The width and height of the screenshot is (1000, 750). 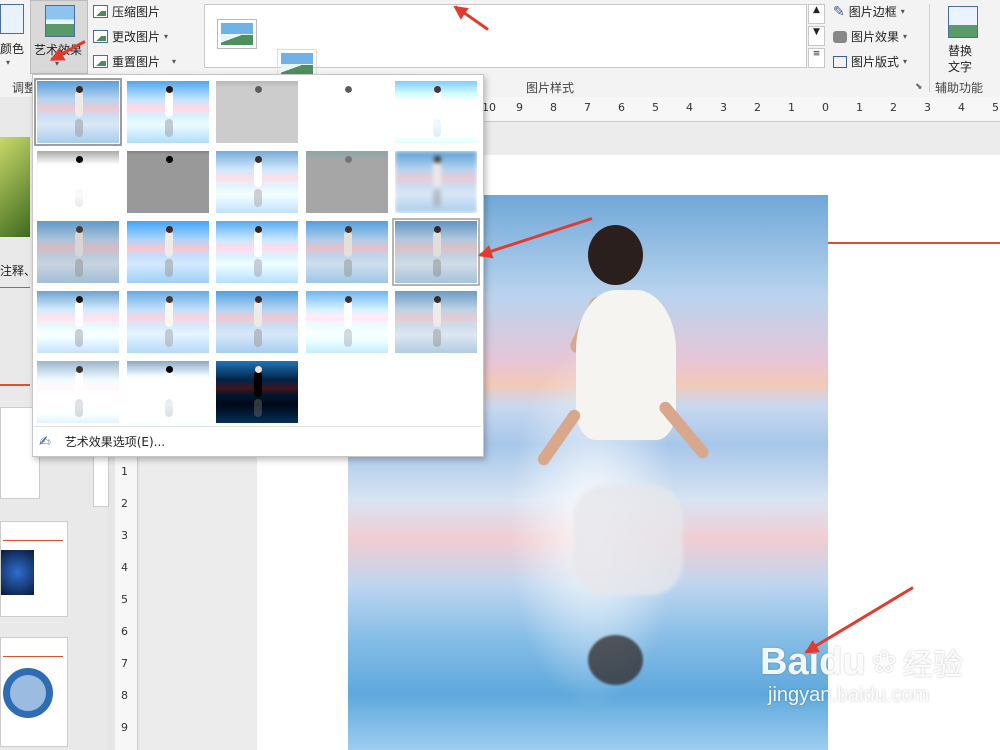 I want to click on styles-scroll-down-button: ▼, so click(x=816, y=36).